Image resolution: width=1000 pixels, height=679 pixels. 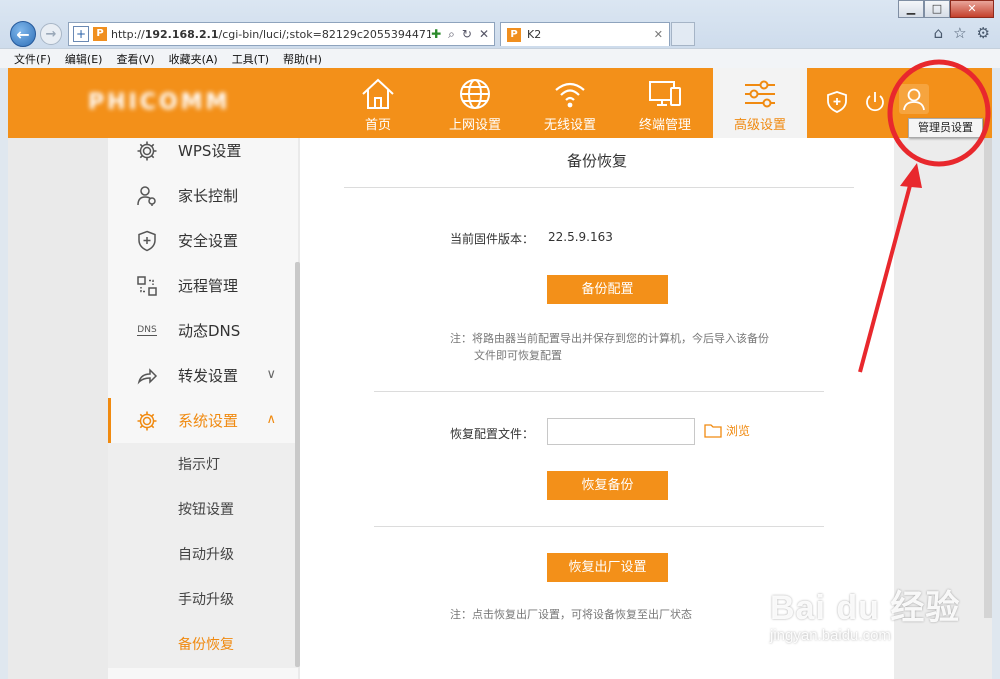 What do you see at coordinates (203, 645) in the screenshot?
I see `sidebar-sub-backup: 备份恢复` at bounding box center [203, 645].